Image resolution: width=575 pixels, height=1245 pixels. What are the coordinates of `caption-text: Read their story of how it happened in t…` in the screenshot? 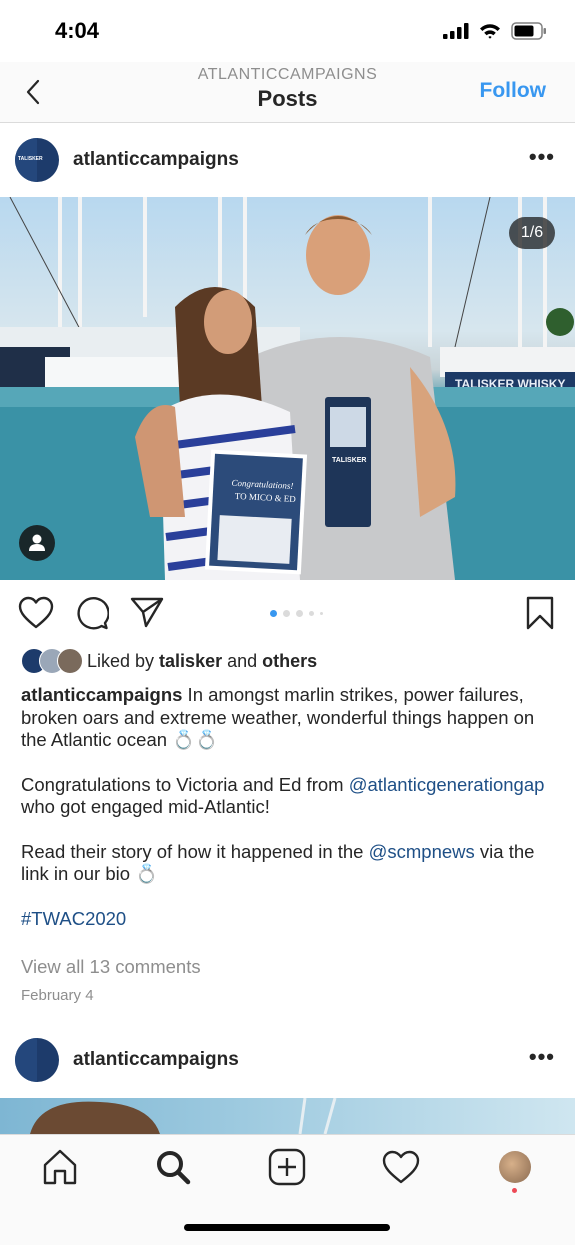 It's located at (195, 851).